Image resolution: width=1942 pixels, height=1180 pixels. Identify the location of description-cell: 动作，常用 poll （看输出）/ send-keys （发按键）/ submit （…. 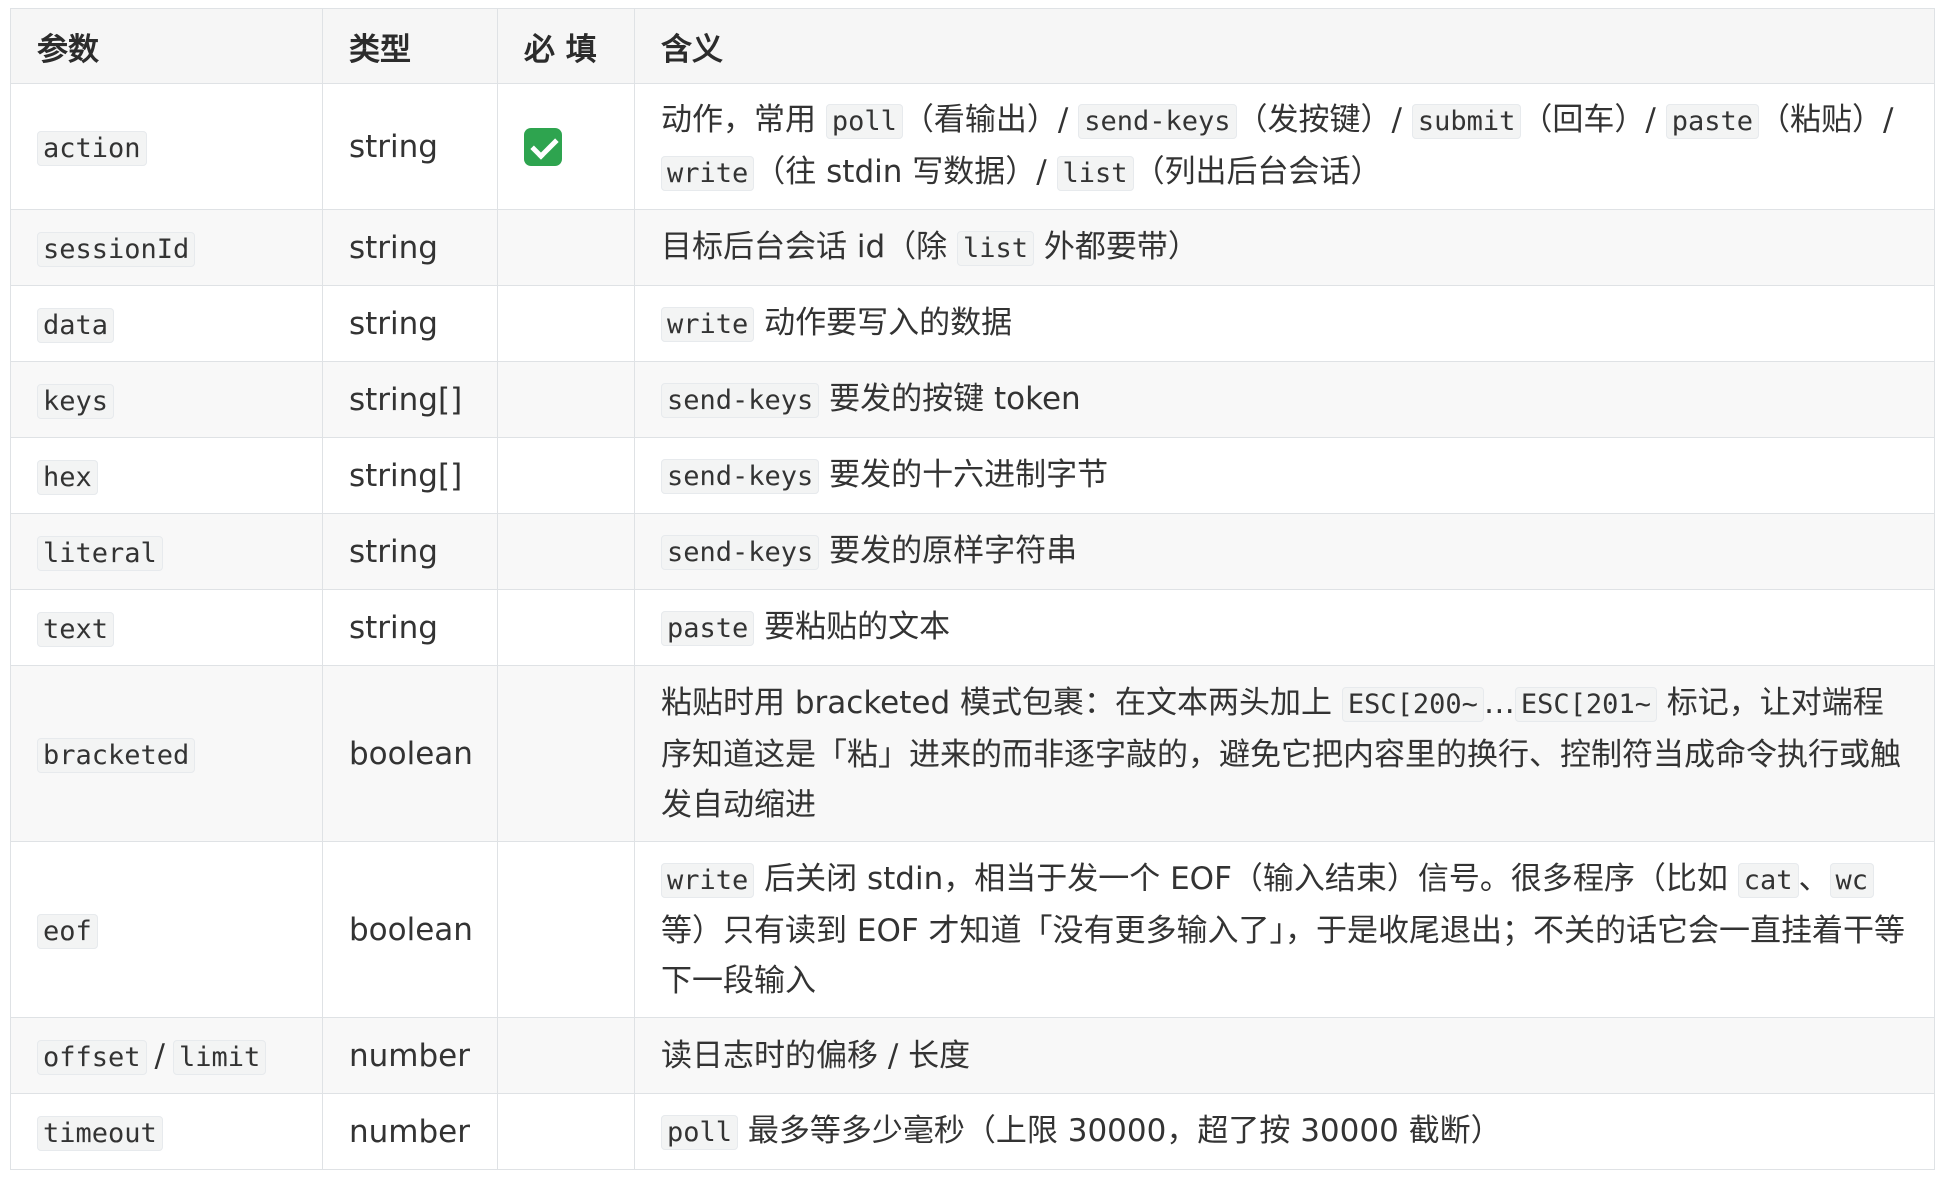
(1284, 146).